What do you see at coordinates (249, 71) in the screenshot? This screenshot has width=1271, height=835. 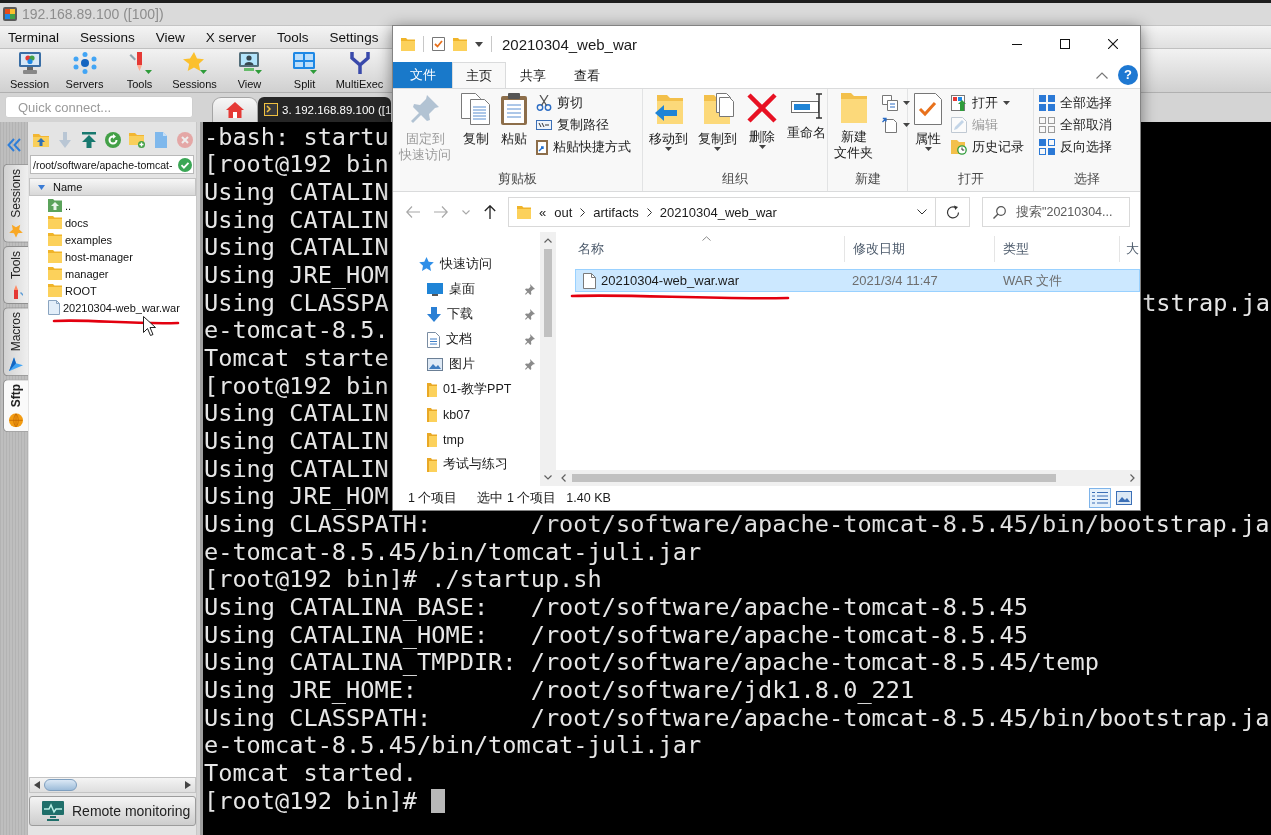 I see `toolbar-button: View` at bounding box center [249, 71].